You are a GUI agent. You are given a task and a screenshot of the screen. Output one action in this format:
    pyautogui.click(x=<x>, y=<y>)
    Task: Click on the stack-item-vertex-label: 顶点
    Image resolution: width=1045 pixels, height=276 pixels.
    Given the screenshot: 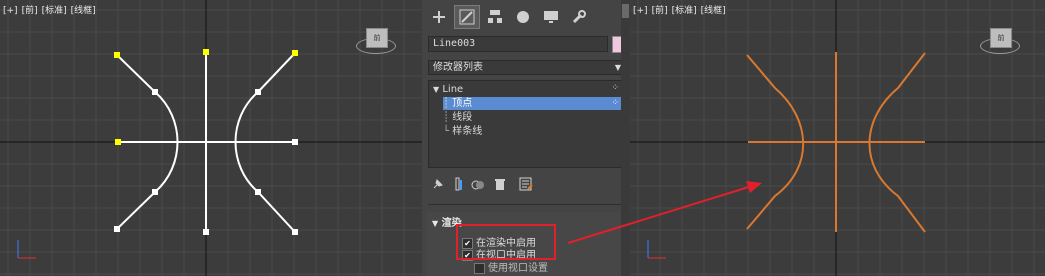 What is the action you would take?
    pyautogui.click(x=462, y=103)
    